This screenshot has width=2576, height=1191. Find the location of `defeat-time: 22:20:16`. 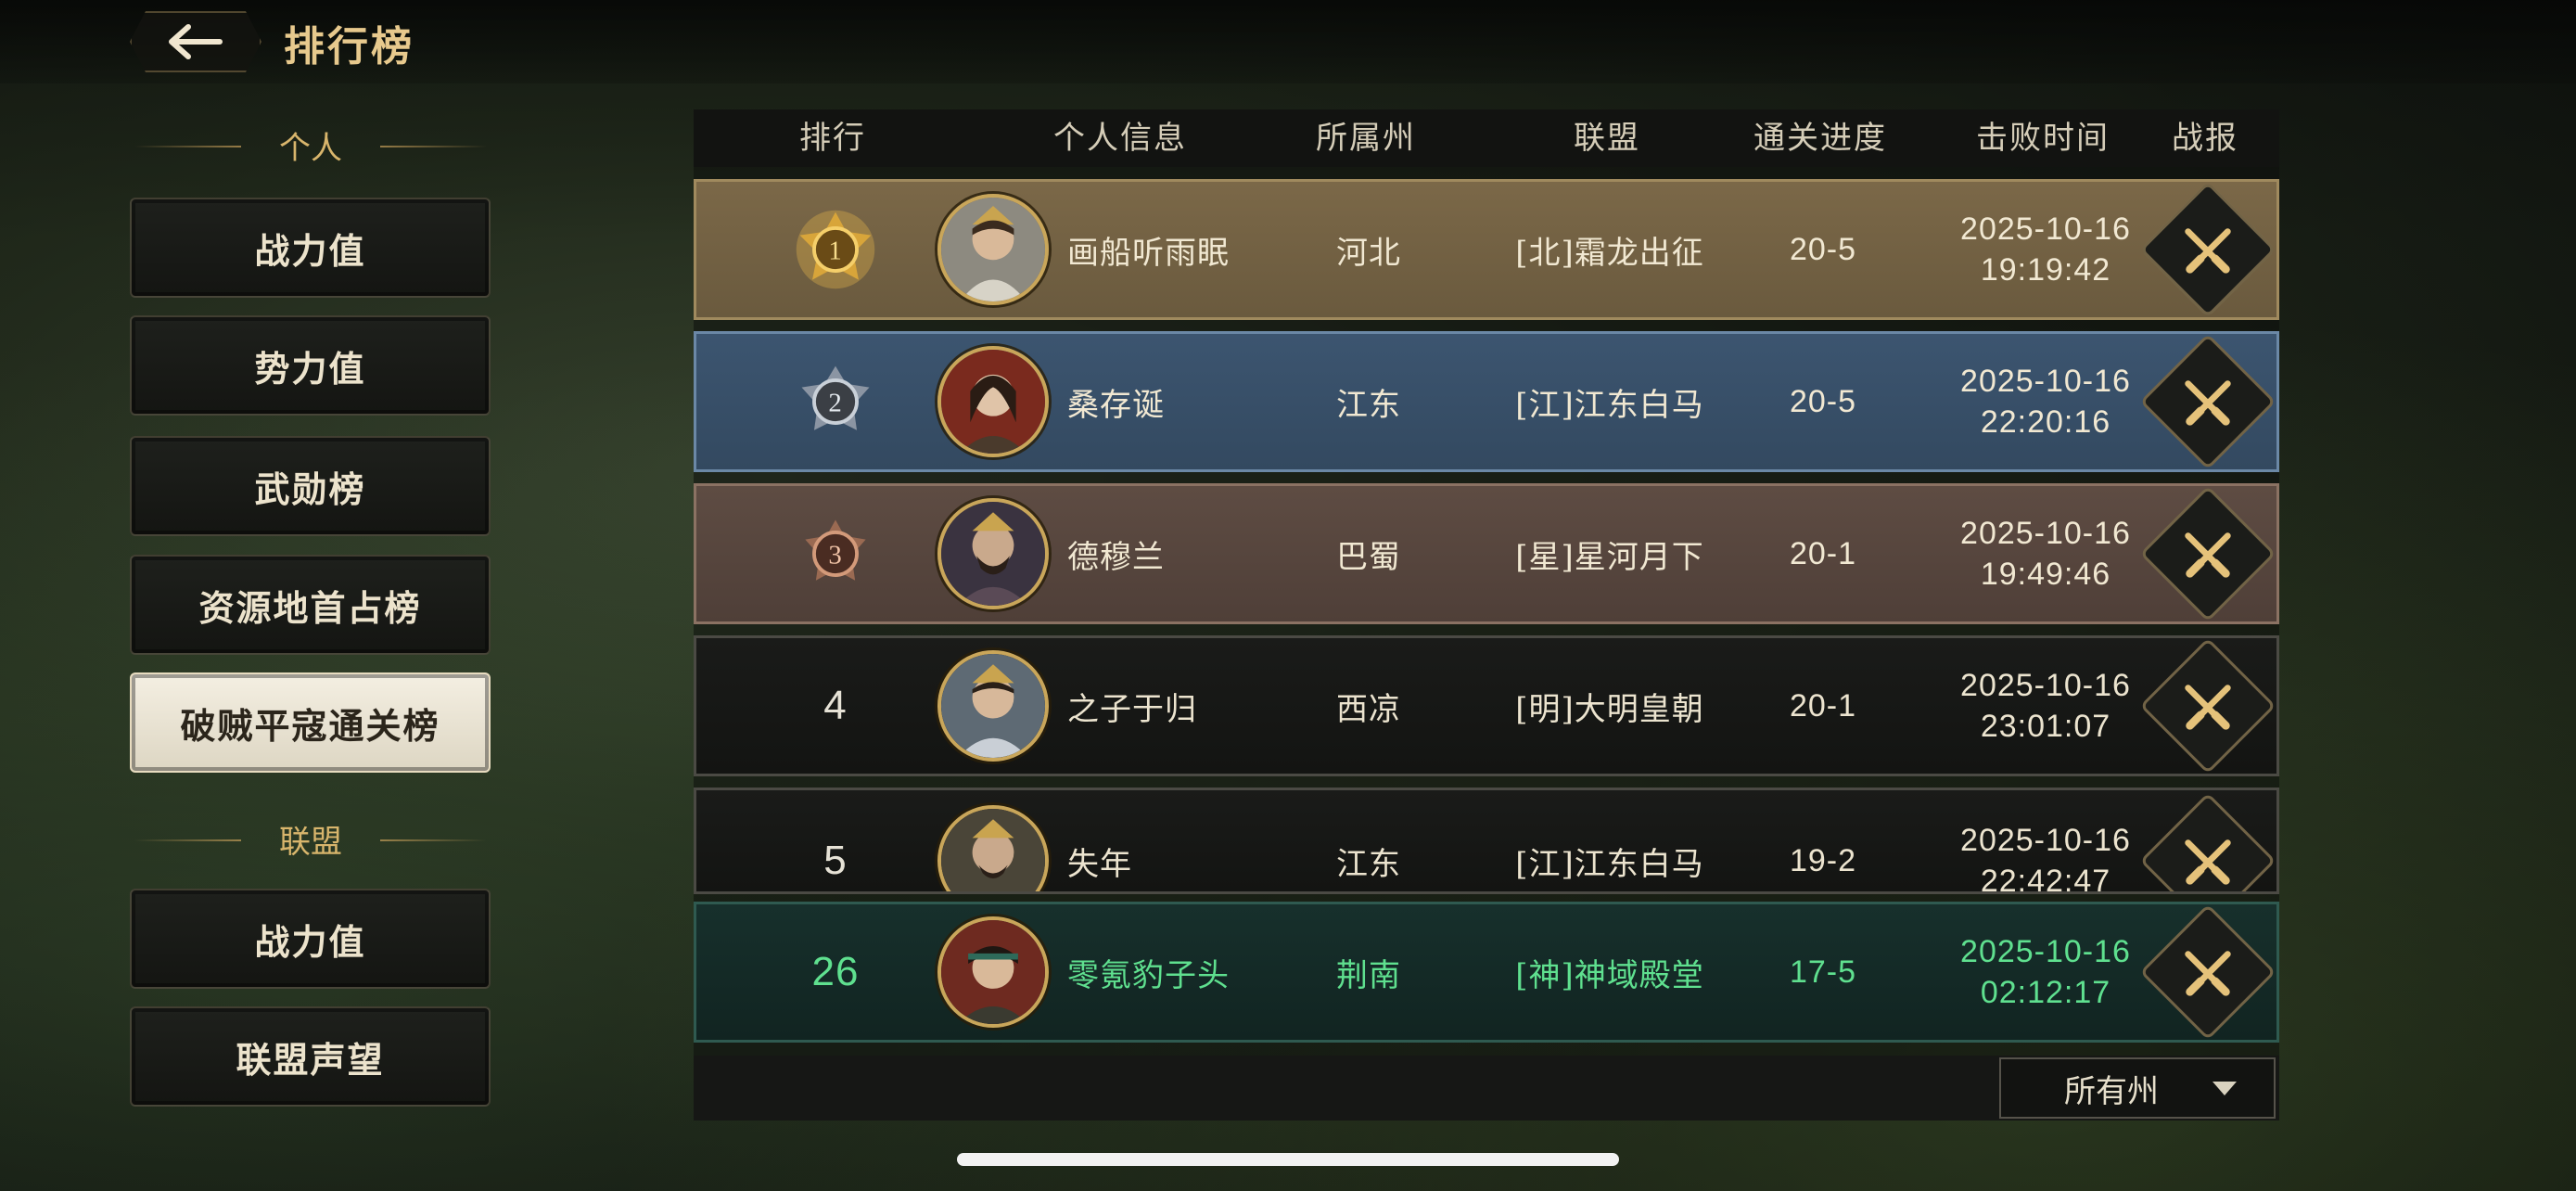

defeat-time: 22:20:16 is located at coordinates (2046, 422).